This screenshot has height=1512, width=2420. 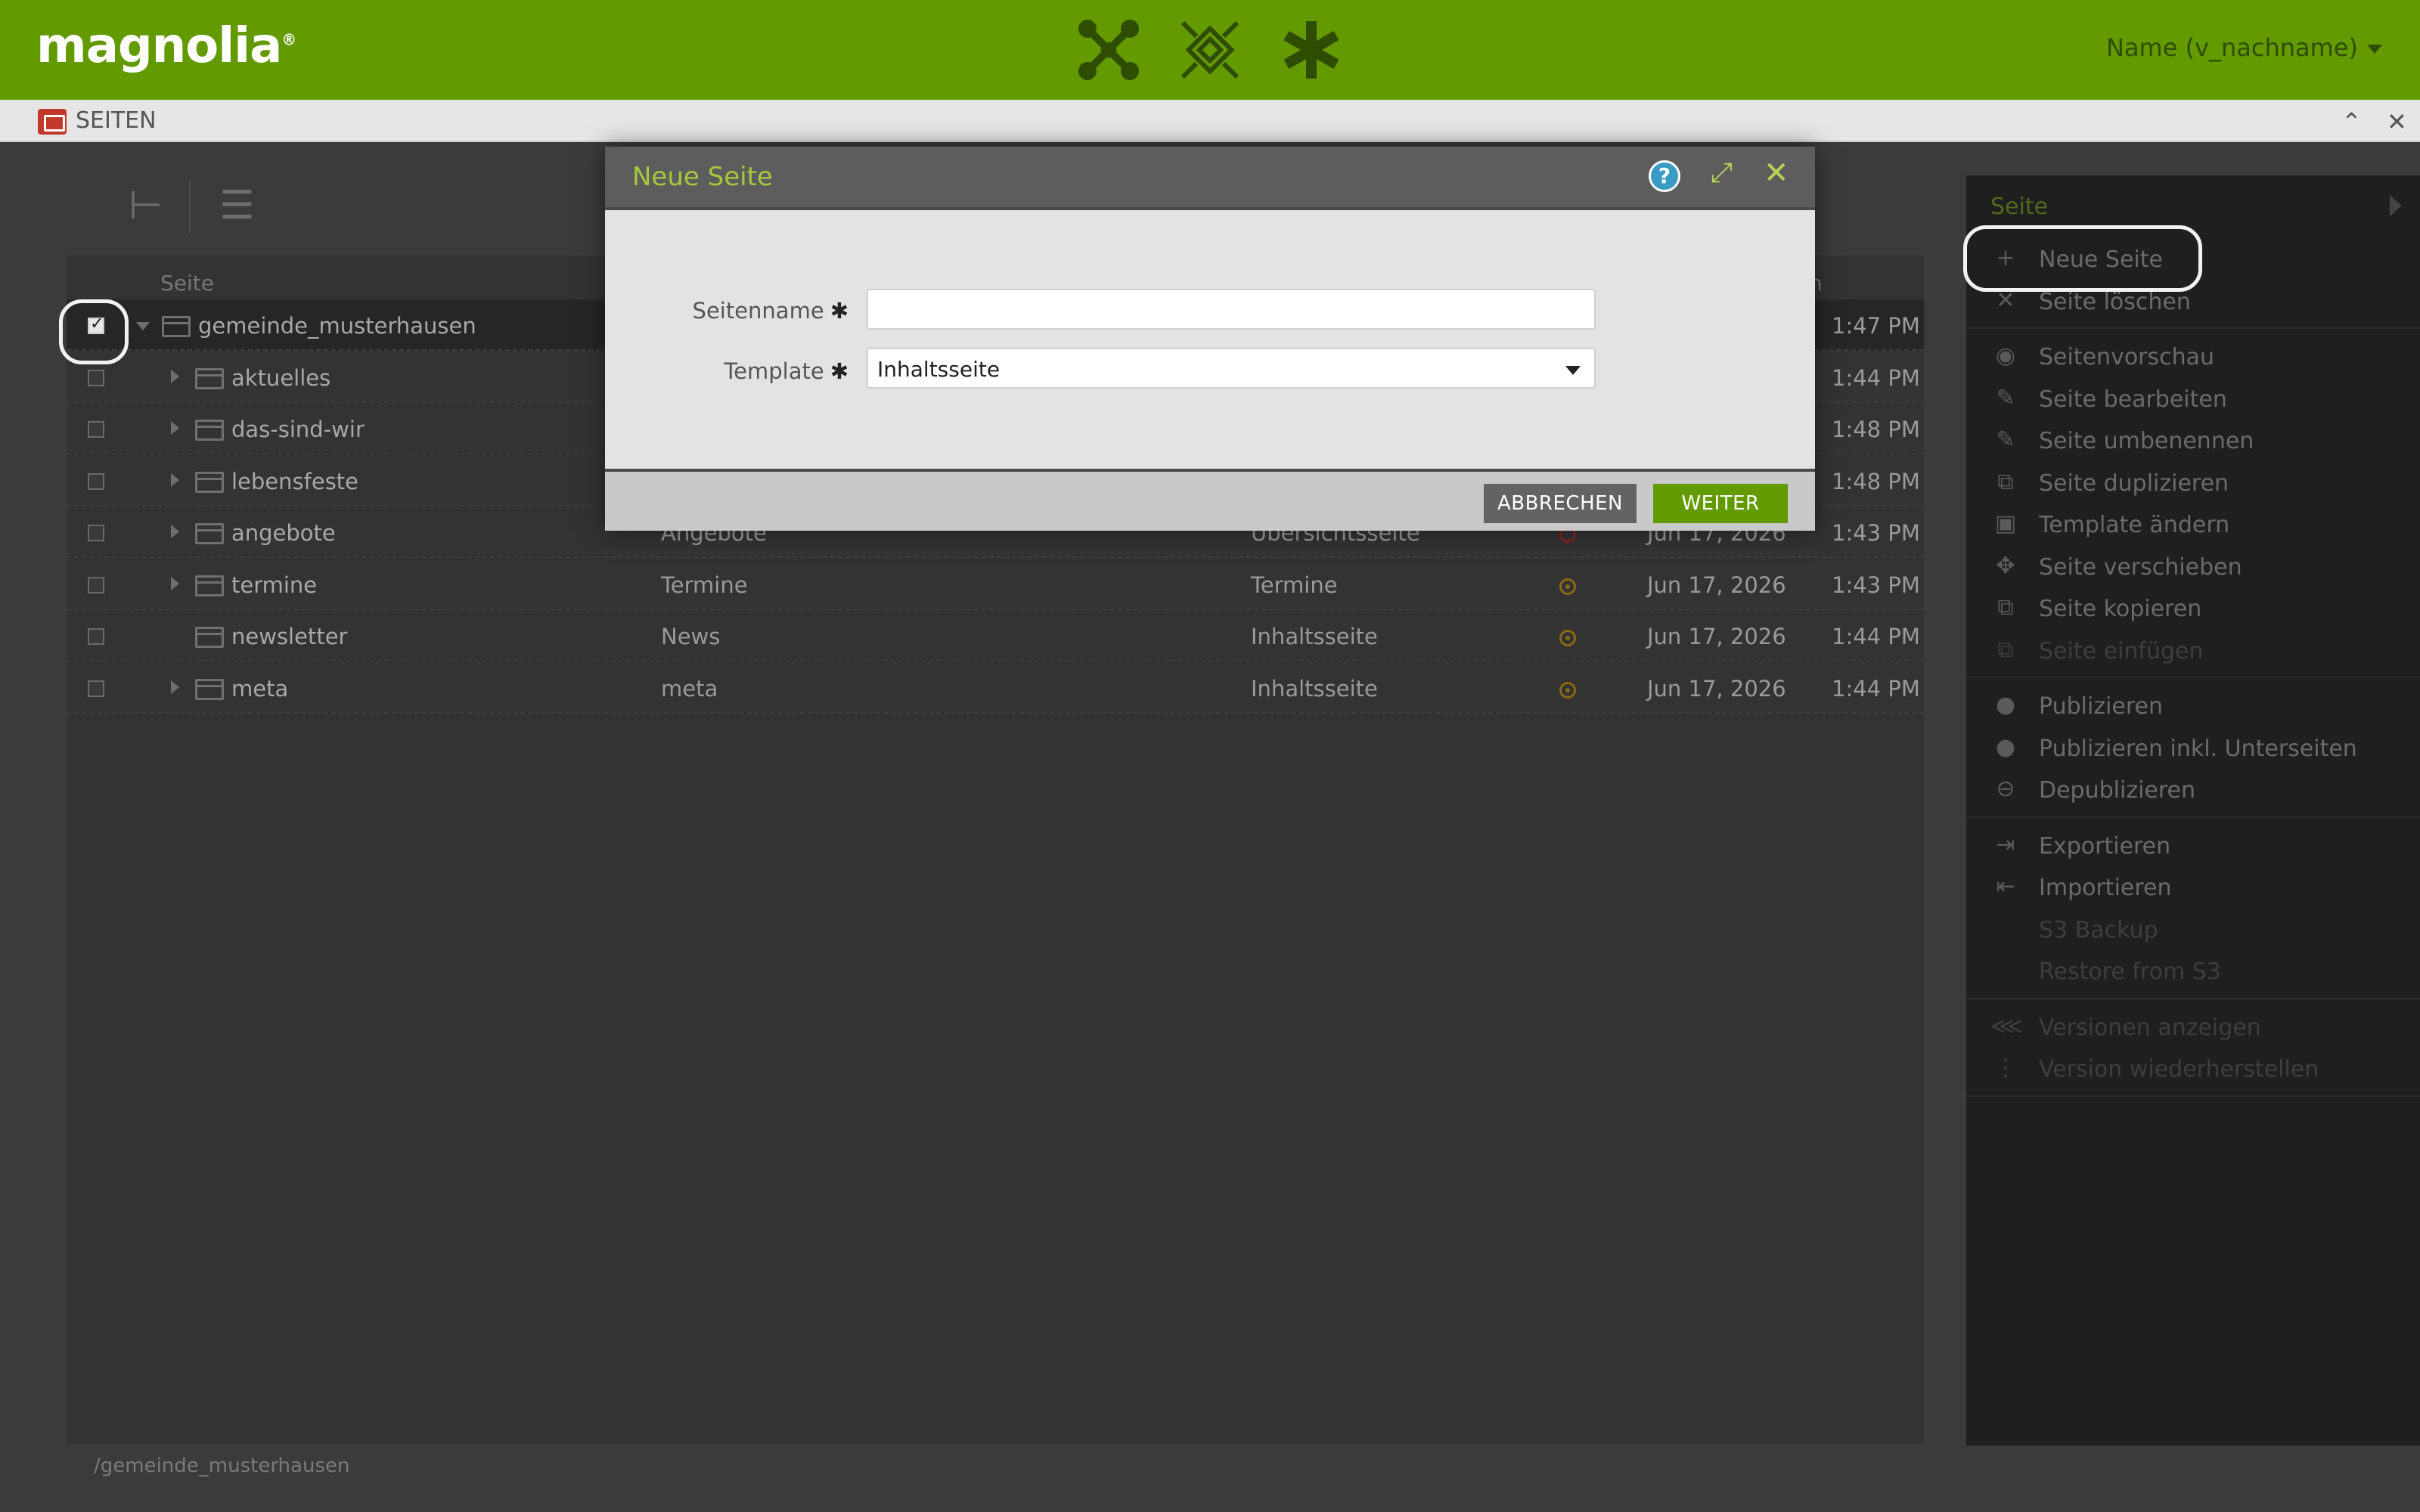 I want to click on row-page-name: angebote, so click(x=283, y=533).